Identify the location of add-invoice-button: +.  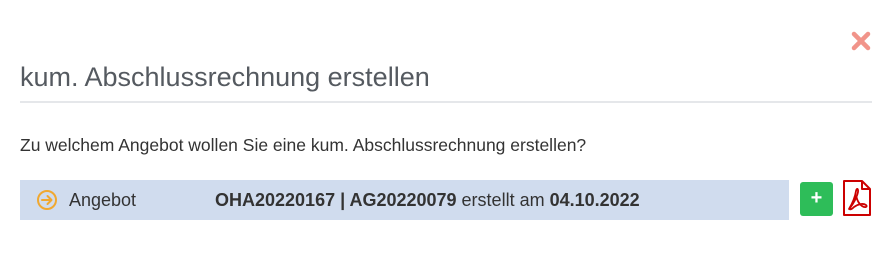
(816, 199).